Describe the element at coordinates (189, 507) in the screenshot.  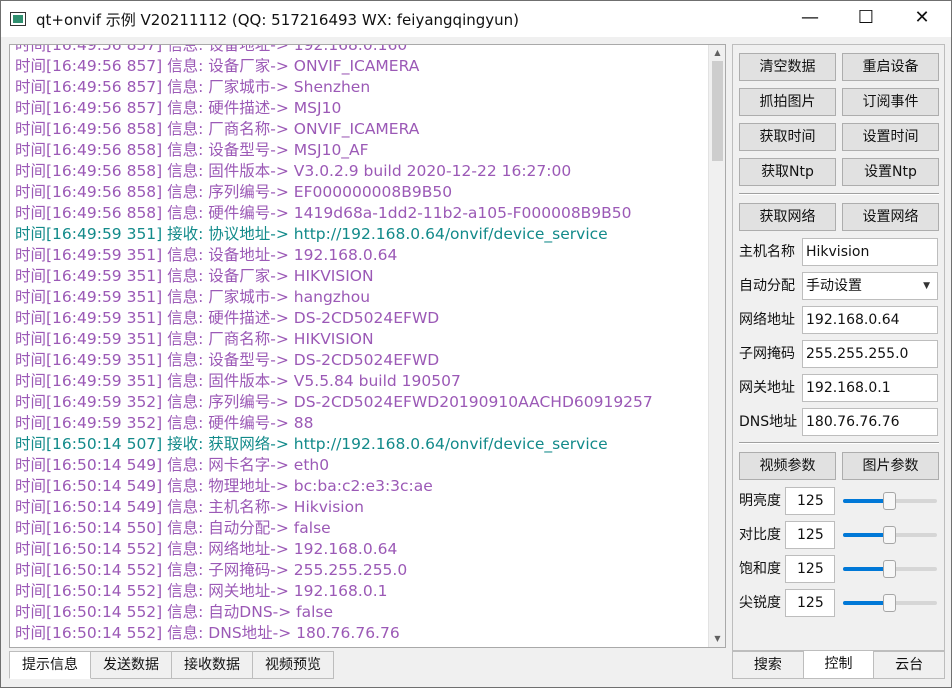
I see `log-line: 时间[16:50:14 549] 信息: 主机名称-> Hikvision` at that location.